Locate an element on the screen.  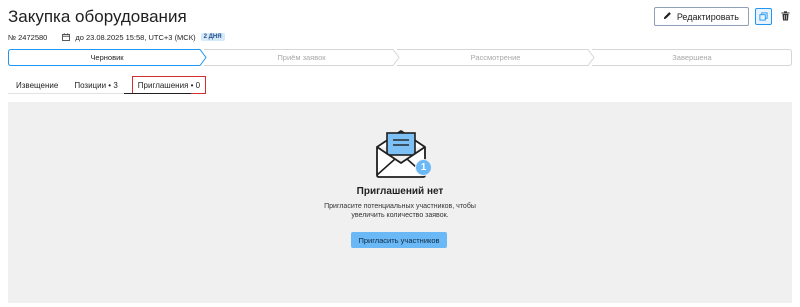
tab-active-indicator is located at coordinates (157, 93).